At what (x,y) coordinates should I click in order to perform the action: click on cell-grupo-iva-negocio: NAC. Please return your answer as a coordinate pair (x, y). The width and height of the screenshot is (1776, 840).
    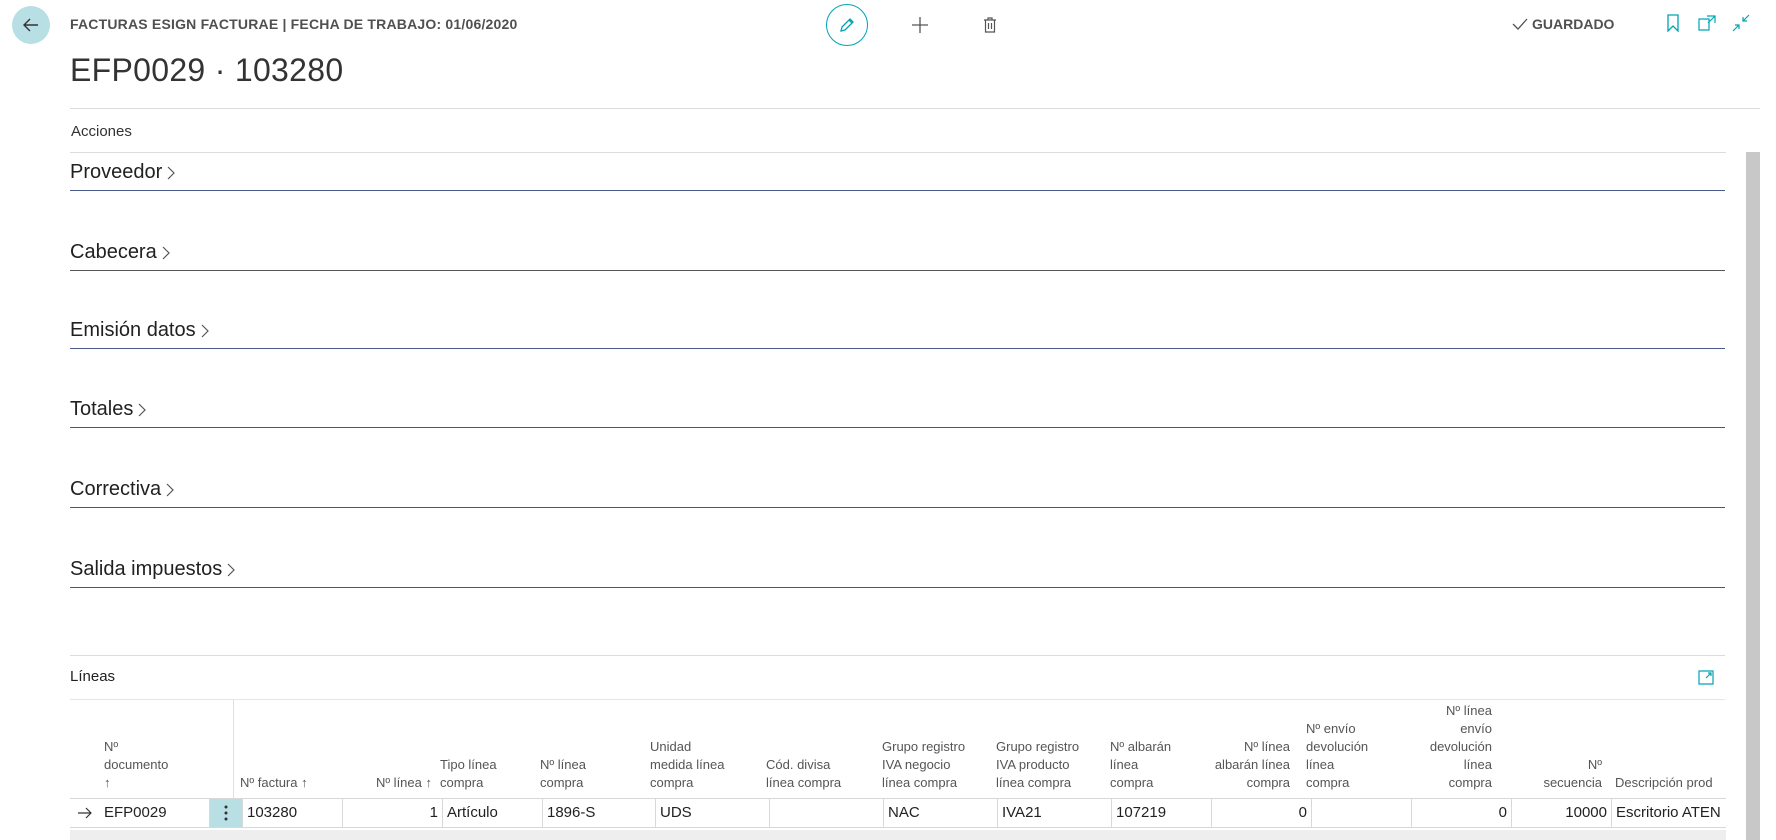
    Looking at the image, I should click on (941, 813).